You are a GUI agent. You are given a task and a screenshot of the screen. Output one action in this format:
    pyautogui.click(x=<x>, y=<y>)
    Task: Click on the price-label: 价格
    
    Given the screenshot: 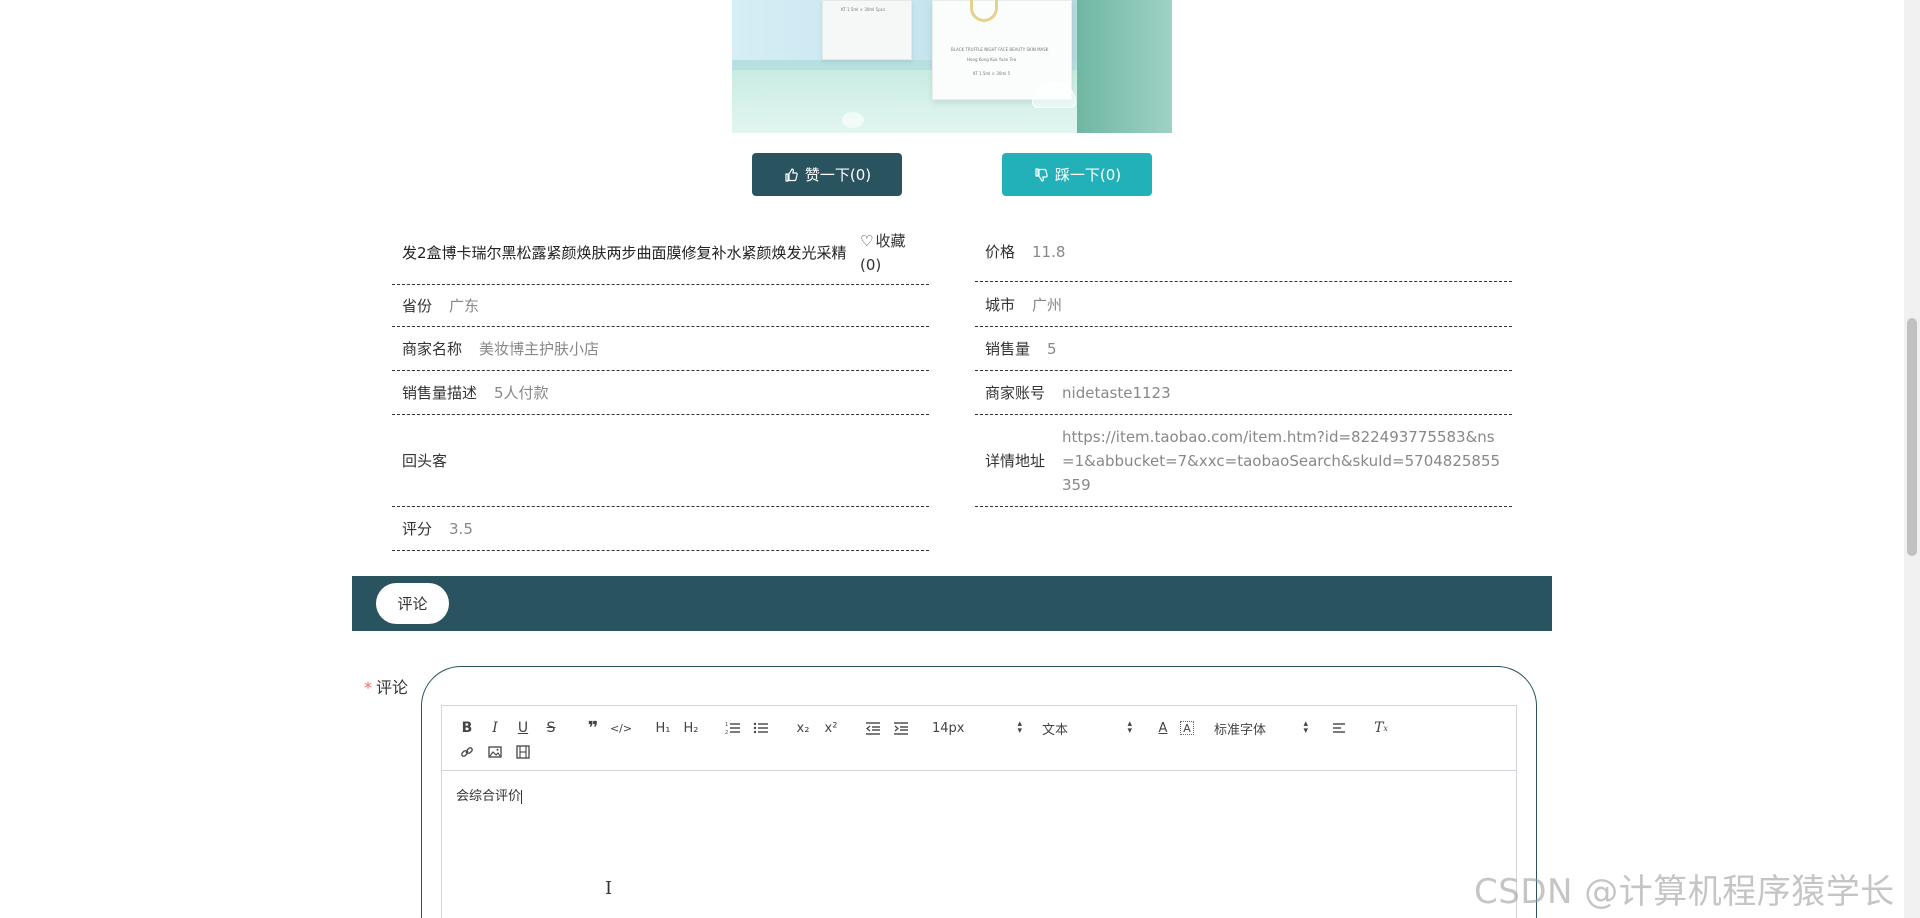 What is the action you would take?
    pyautogui.click(x=1000, y=252)
    